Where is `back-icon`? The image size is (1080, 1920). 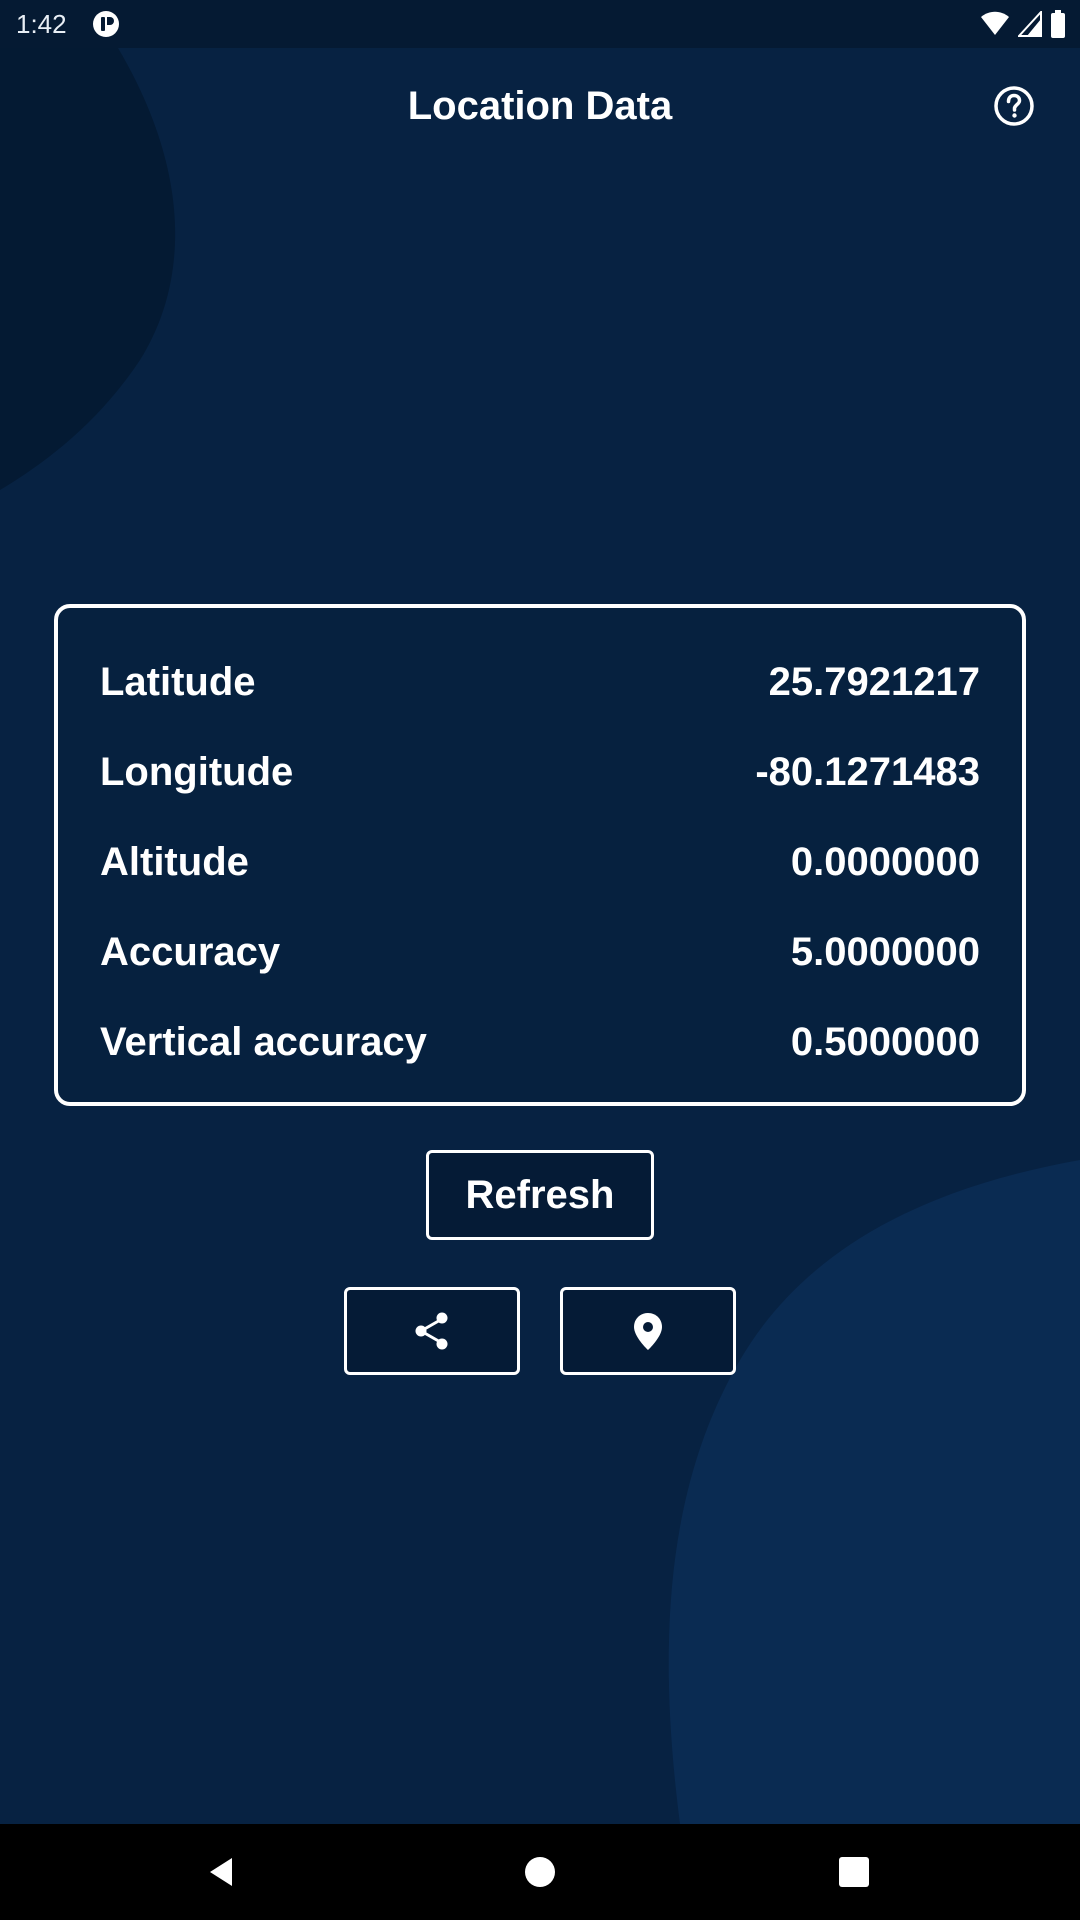
back-icon is located at coordinates (222, 1872).